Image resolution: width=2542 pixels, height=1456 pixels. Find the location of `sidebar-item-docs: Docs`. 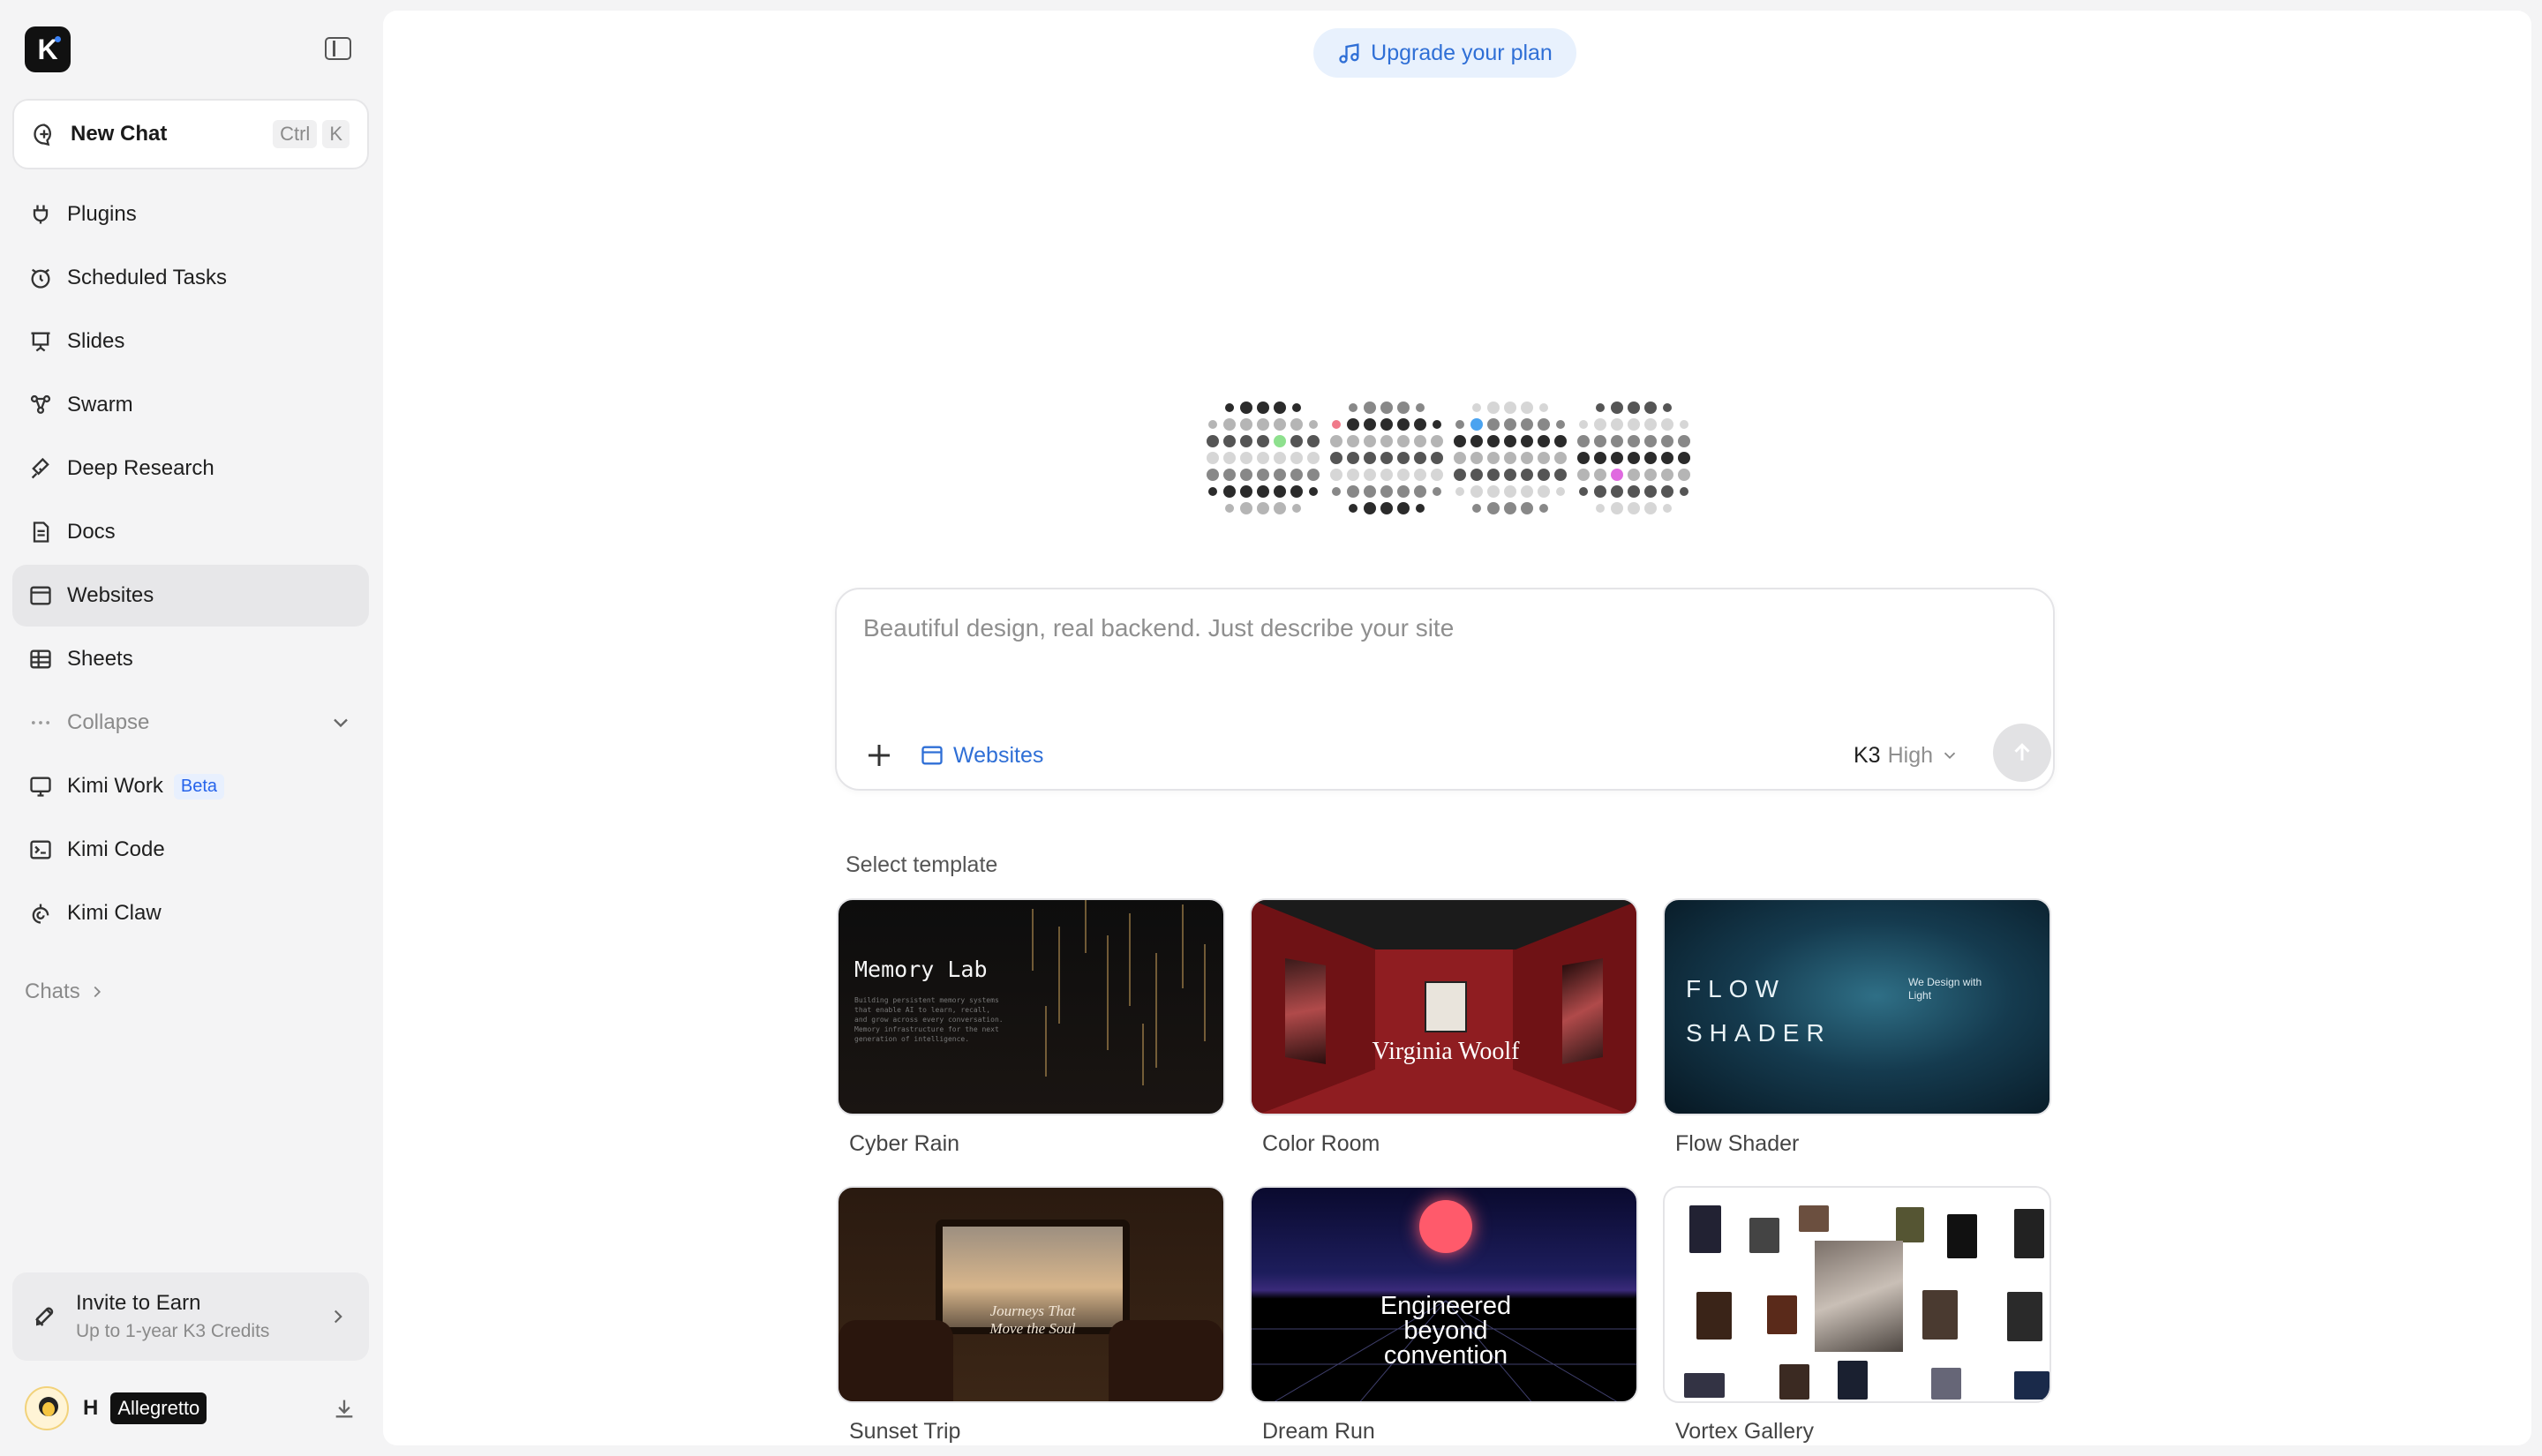

sidebar-item-docs: Docs is located at coordinates (190, 532).